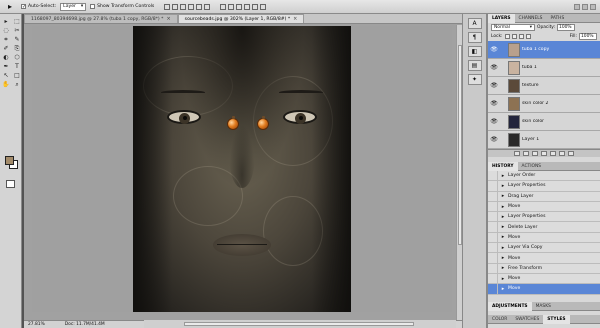  I want to click on clone-stamp-icon: ⎘, so click(17, 49).